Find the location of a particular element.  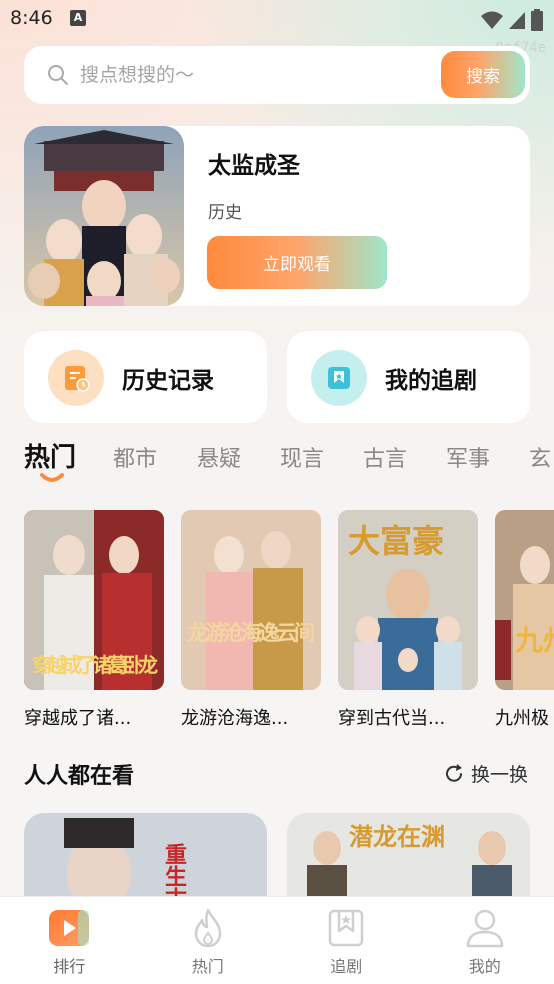

tabbar-label: 我的 is located at coordinates (484, 966).